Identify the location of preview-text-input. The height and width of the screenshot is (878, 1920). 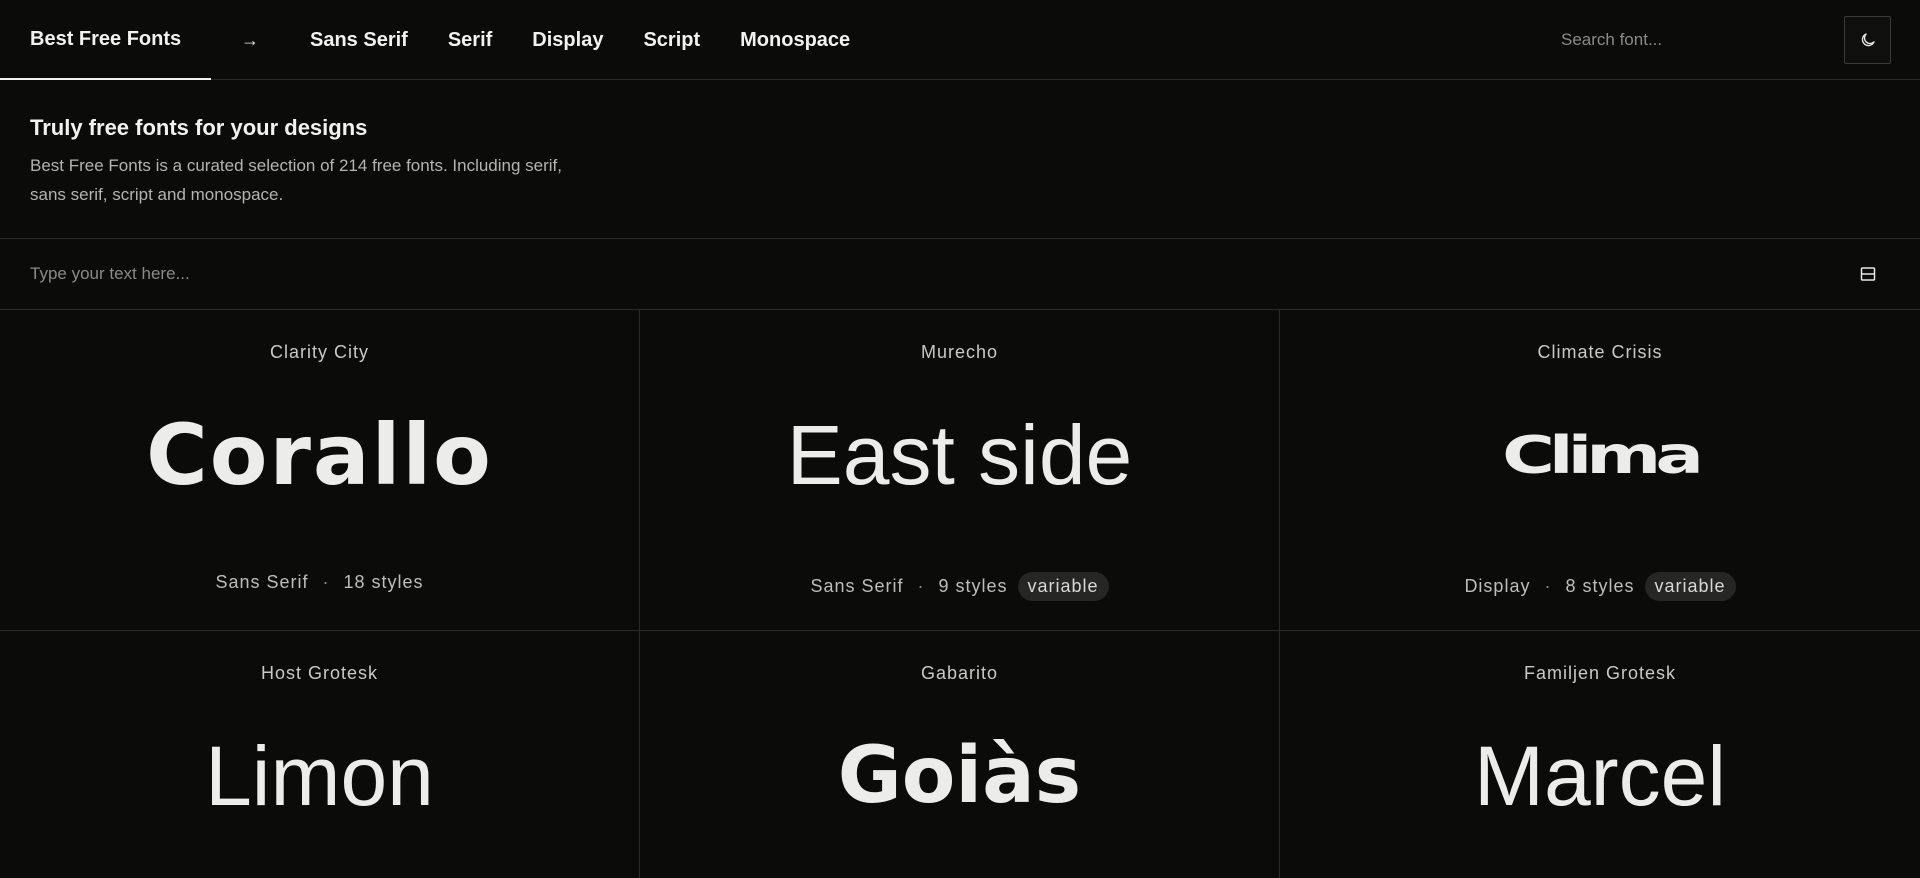
(930, 274).